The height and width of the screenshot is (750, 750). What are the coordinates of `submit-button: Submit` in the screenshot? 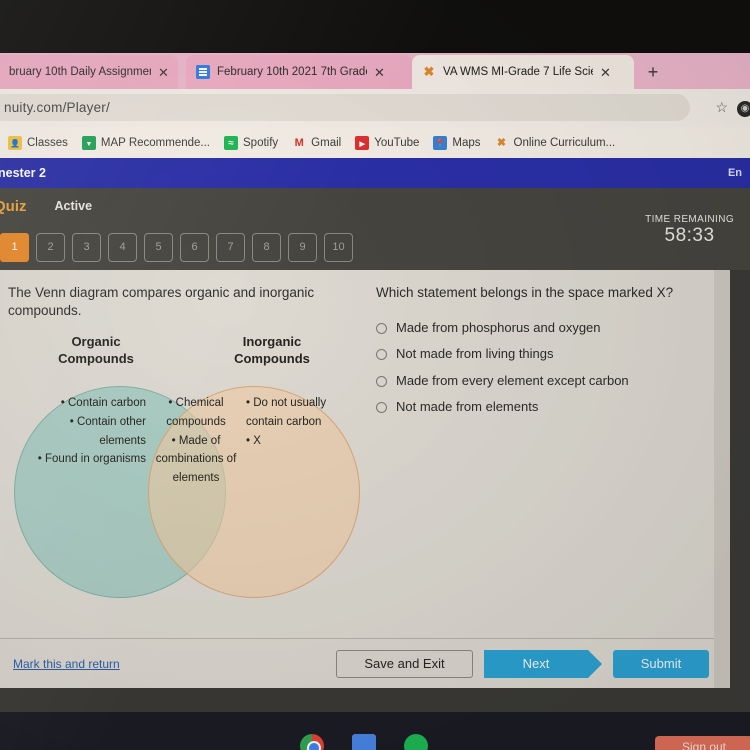 It's located at (661, 663).